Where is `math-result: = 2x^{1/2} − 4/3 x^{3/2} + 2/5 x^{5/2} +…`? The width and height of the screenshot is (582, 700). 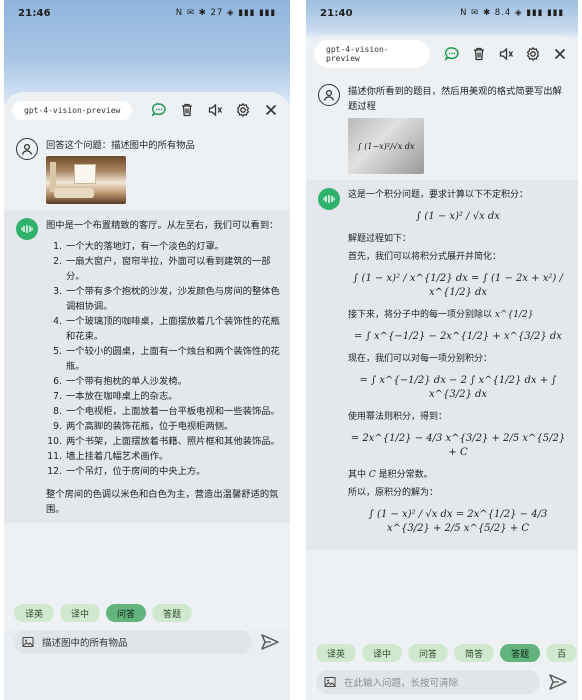
math-result: = 2x^{1/2} − 4/3 x^{3/2} + 2/5 x^{5/2} +… is located at coordinates (458, 445).